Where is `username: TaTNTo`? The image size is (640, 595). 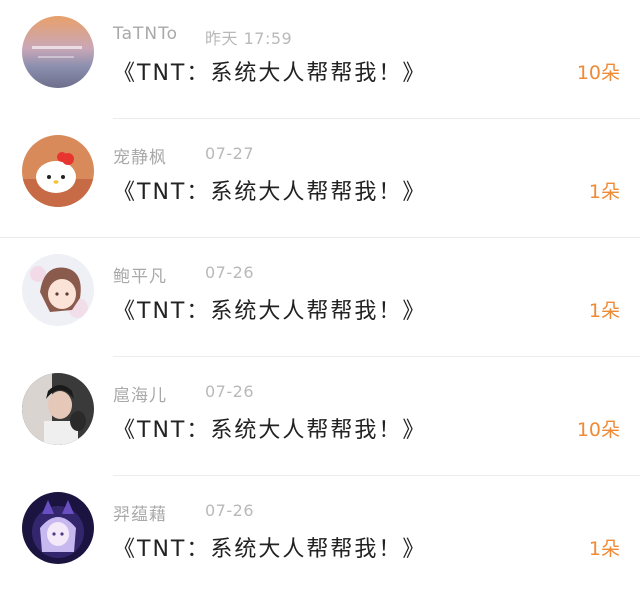
username: TaTNTo is located at coordinates (145, 34).